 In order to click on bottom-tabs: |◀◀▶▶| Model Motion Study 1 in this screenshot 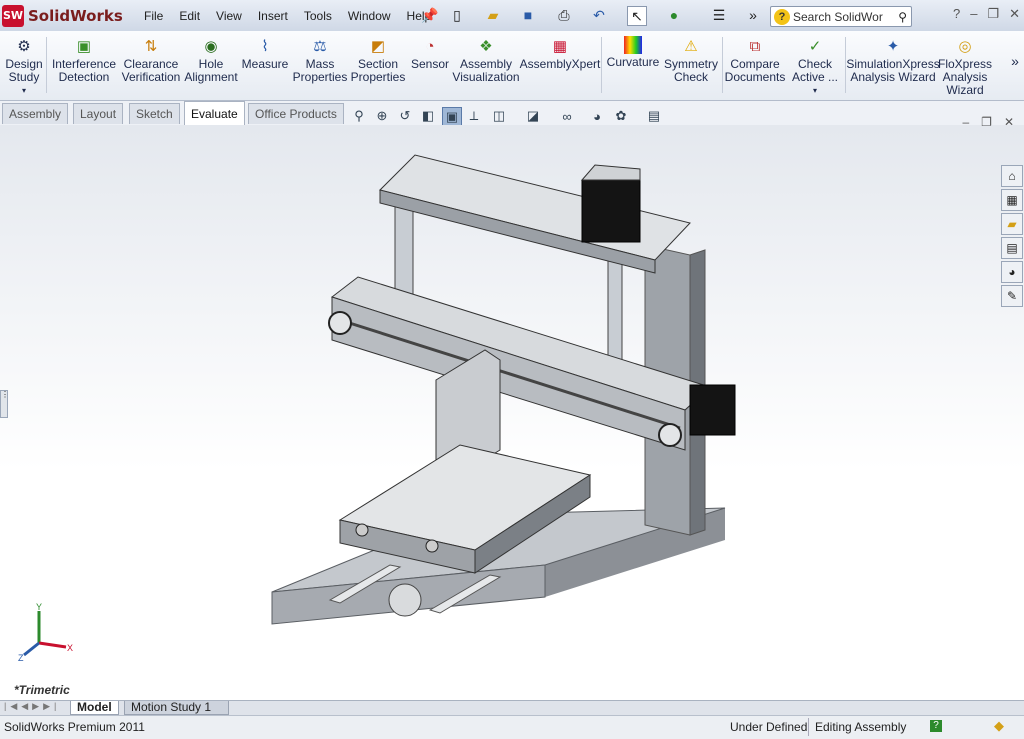, I will do `click(512, 707)`.